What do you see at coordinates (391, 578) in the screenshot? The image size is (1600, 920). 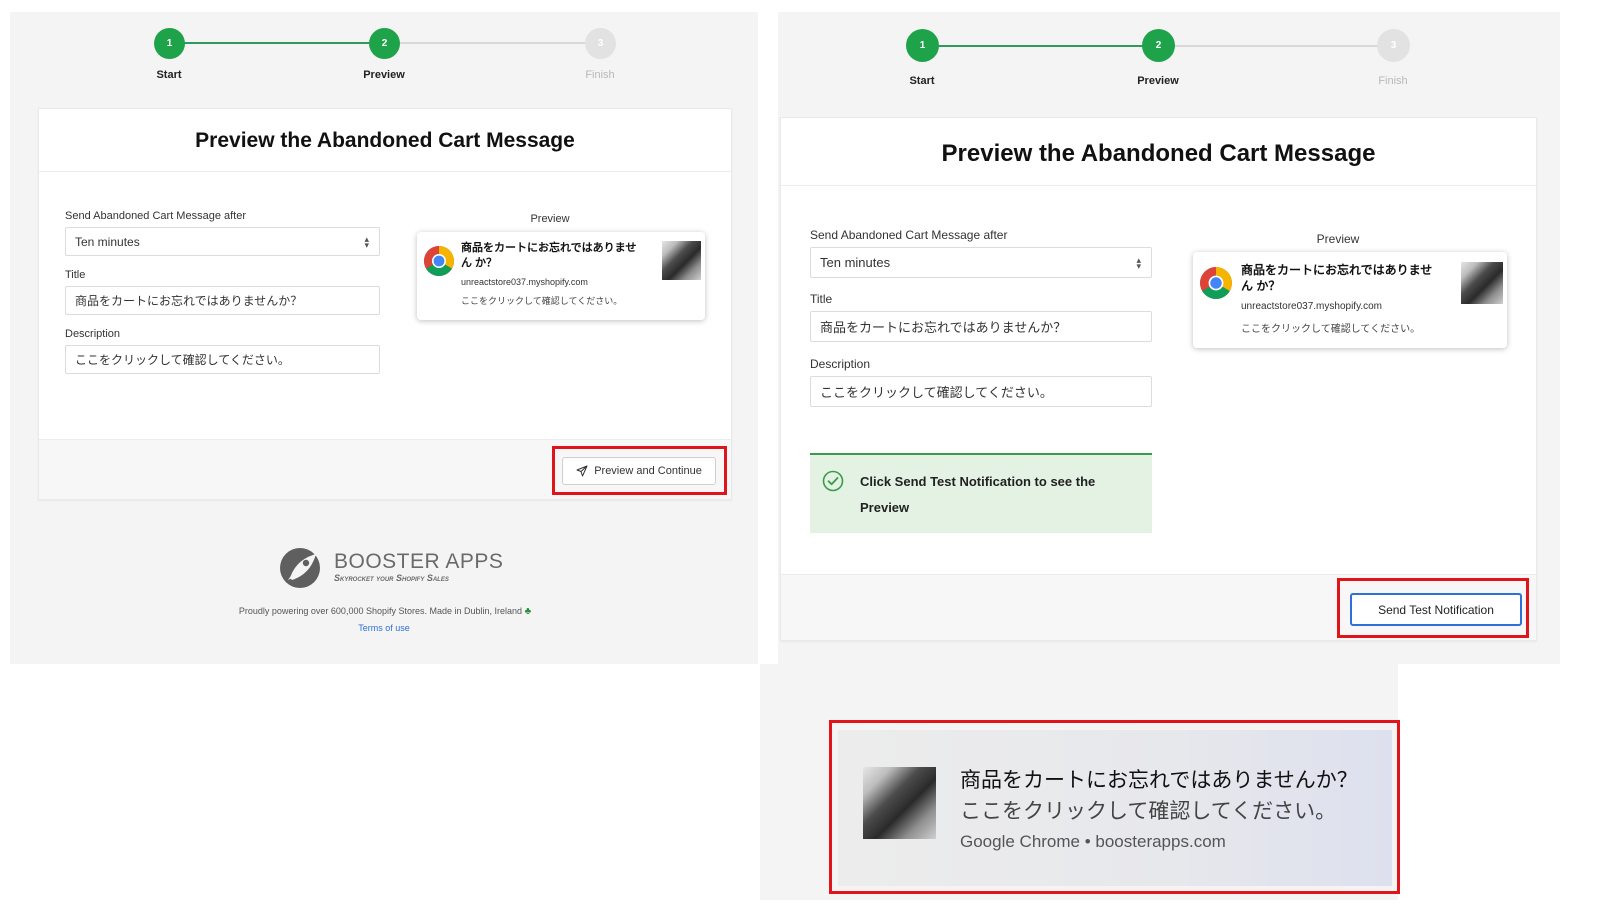 I see `brand-tagline: Skyrocket your Shopify Sales` at bounding box center [391, 578].